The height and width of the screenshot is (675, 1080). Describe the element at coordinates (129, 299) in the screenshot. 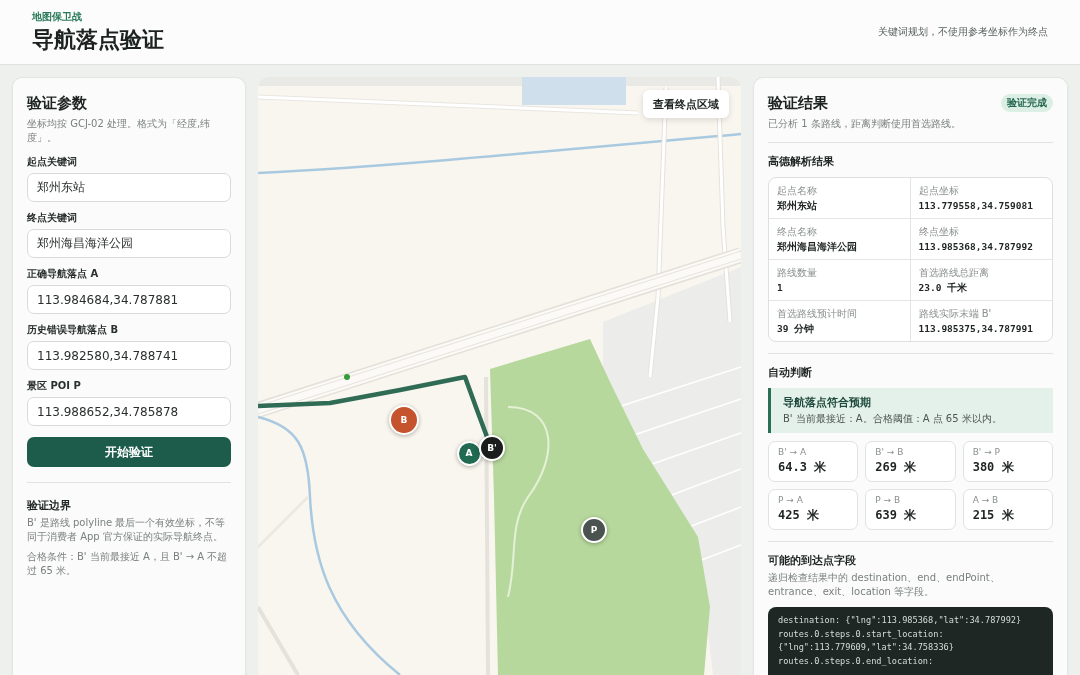

I see `text-field: 113.984684,34.787881` at that location.